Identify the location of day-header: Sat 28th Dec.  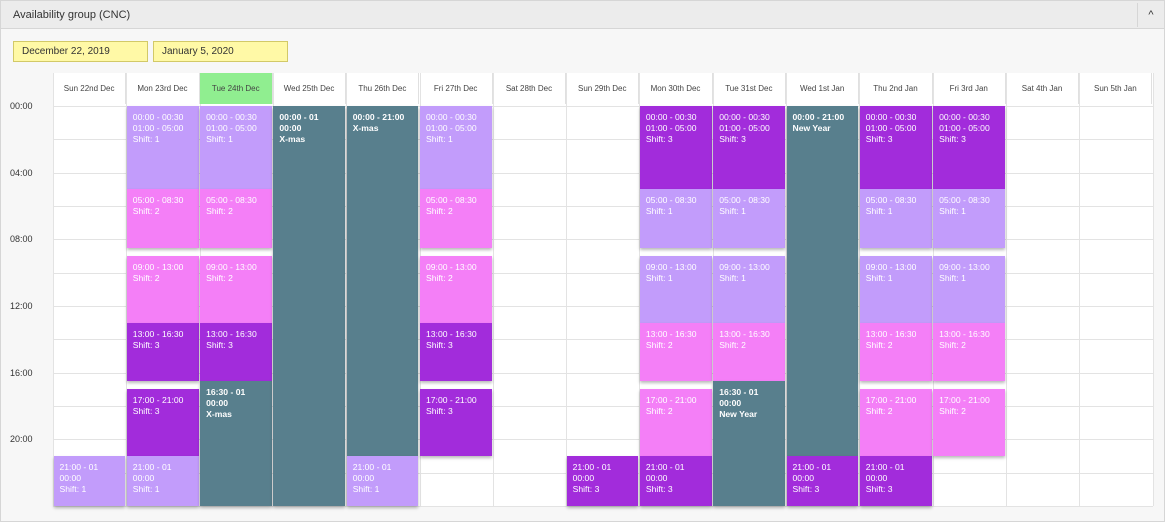
(530, 88).